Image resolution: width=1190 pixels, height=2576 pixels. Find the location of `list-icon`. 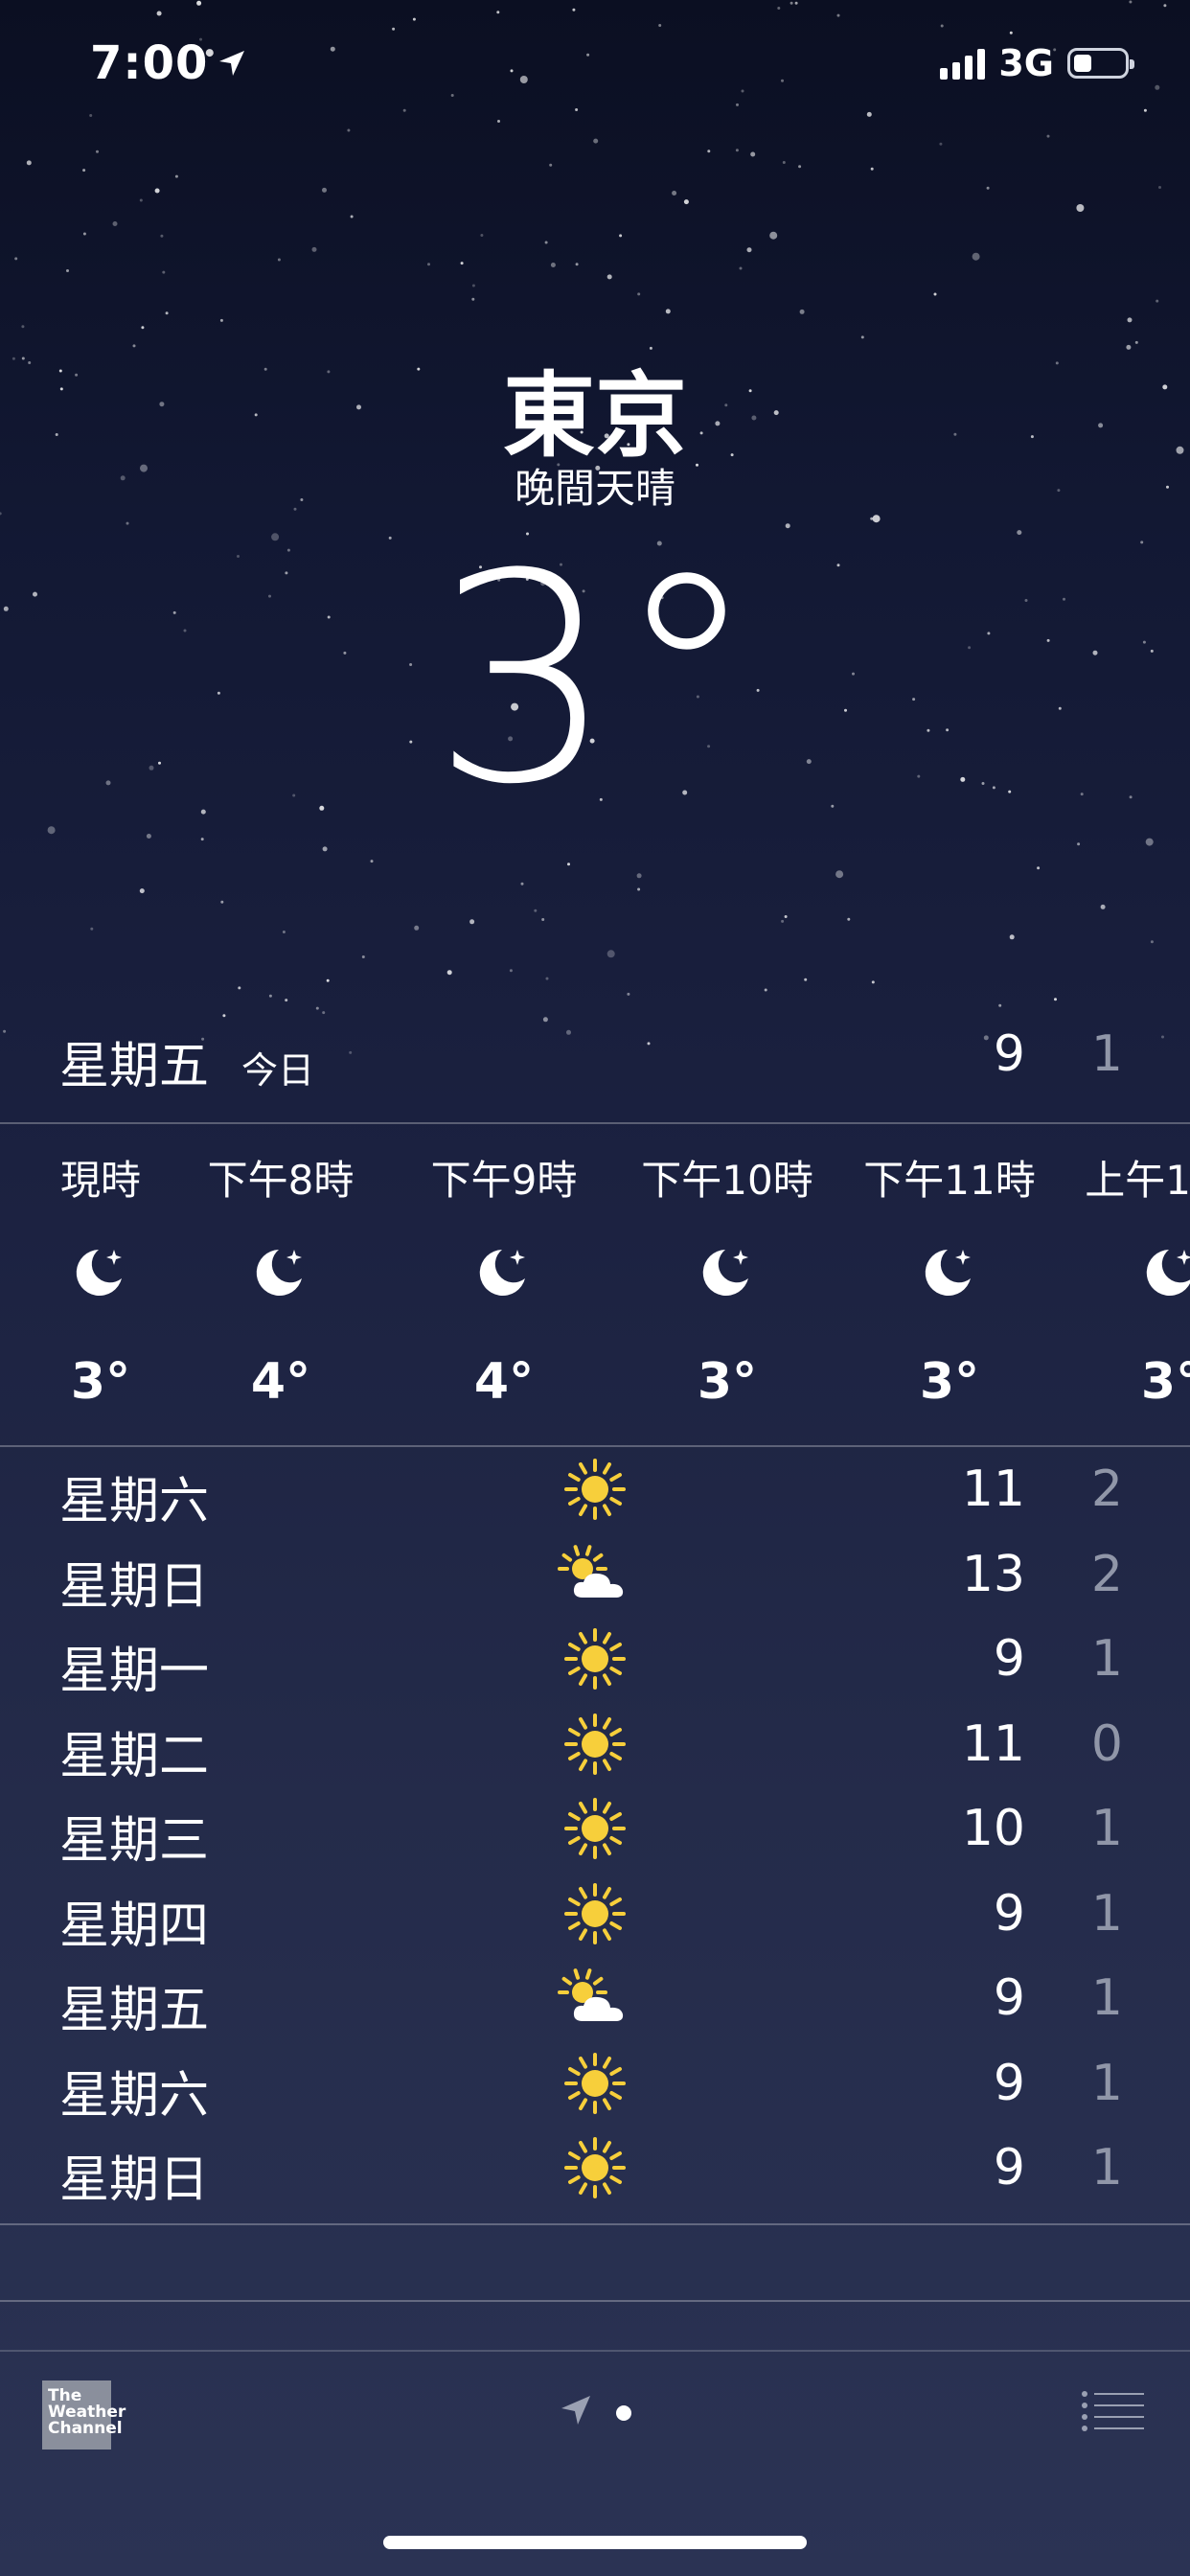

list-icon is located at coordinates (1112, 2411).